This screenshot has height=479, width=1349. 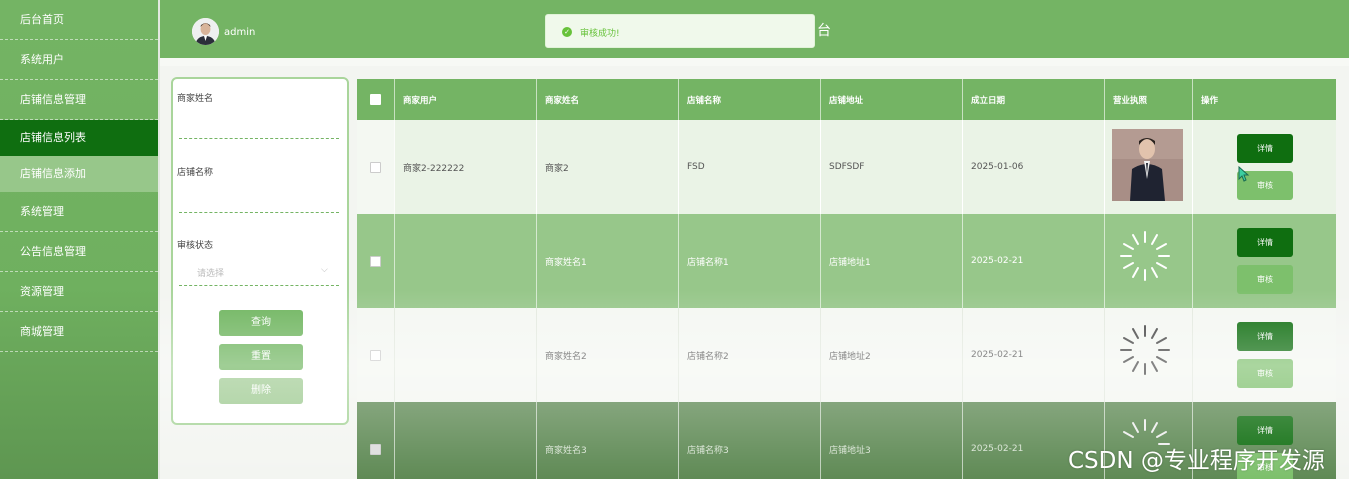 What do you see at coordinates (466, 99) in the screenshot?
I see `column-header-merchant-user: 商家用户` at bounding box center [466, 99].